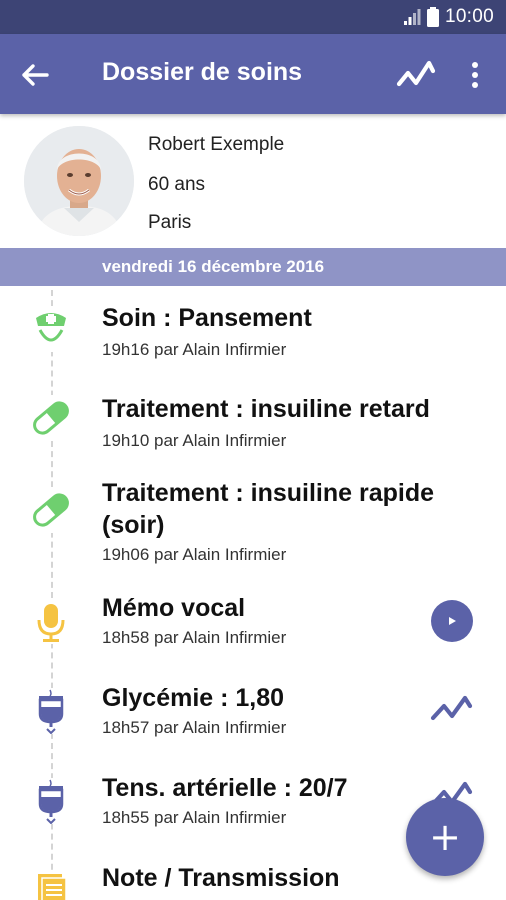 Image resolution: width=506 pixels, height=900 pixels. Describe the element at coordinates (194, 727) in the screenshot. I see `entry-meta: 18h57 par Alain Infirmier` at that location.